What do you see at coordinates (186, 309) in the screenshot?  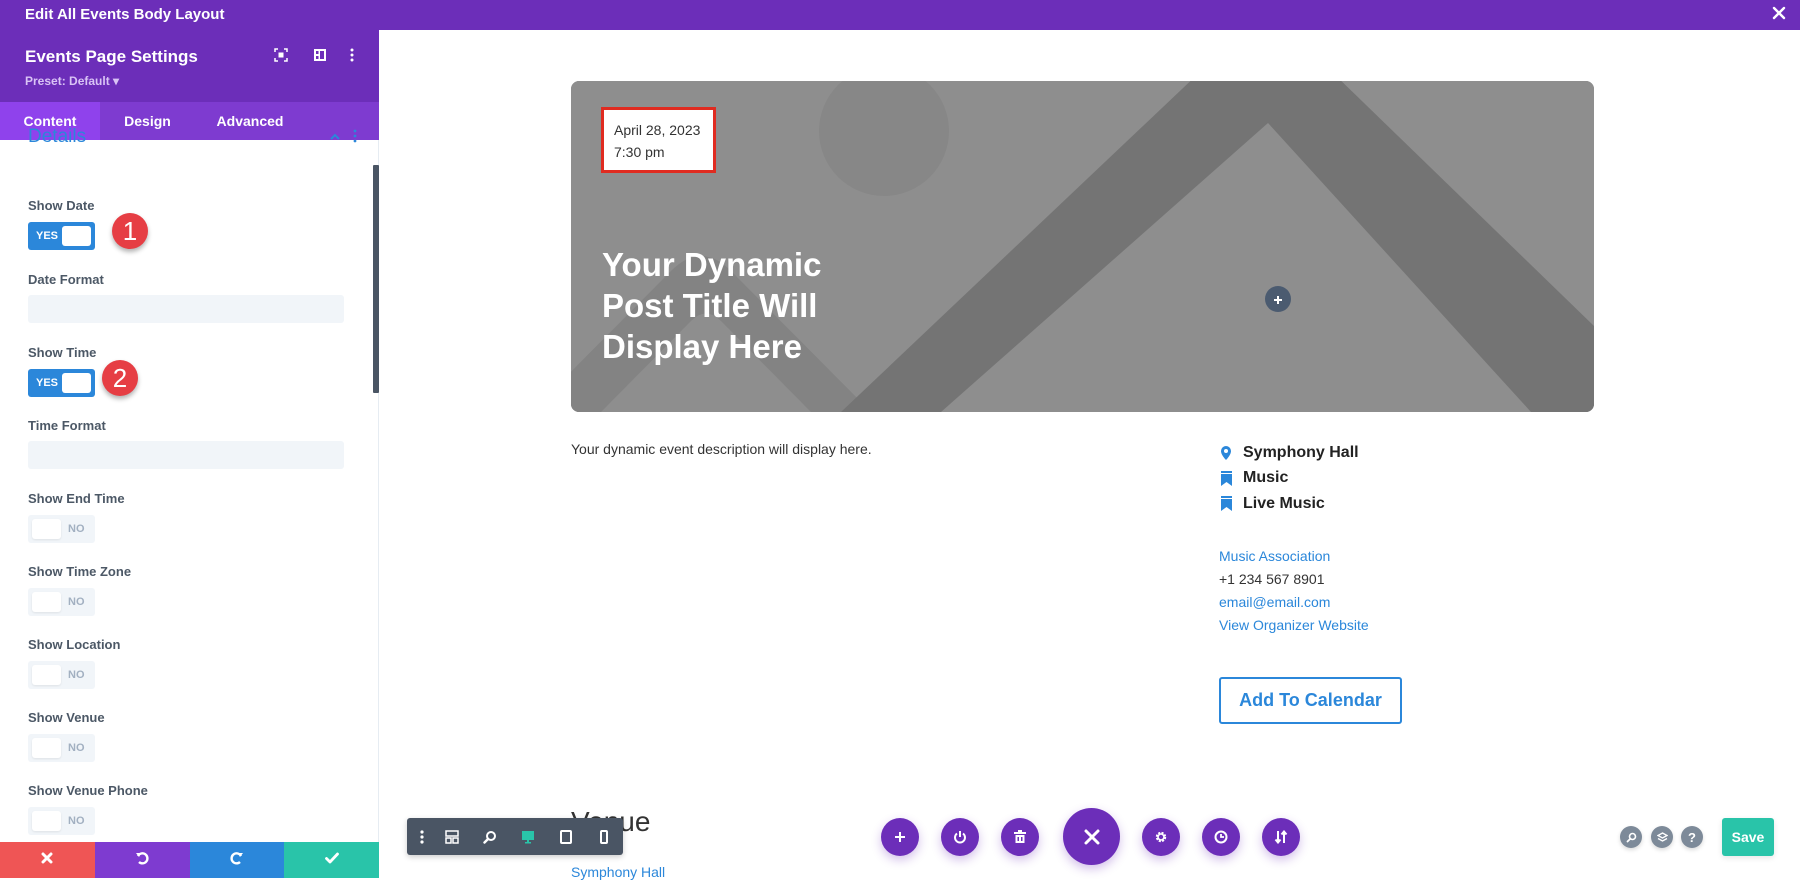 I see `date-format-input` at bounding box center [186, 309].